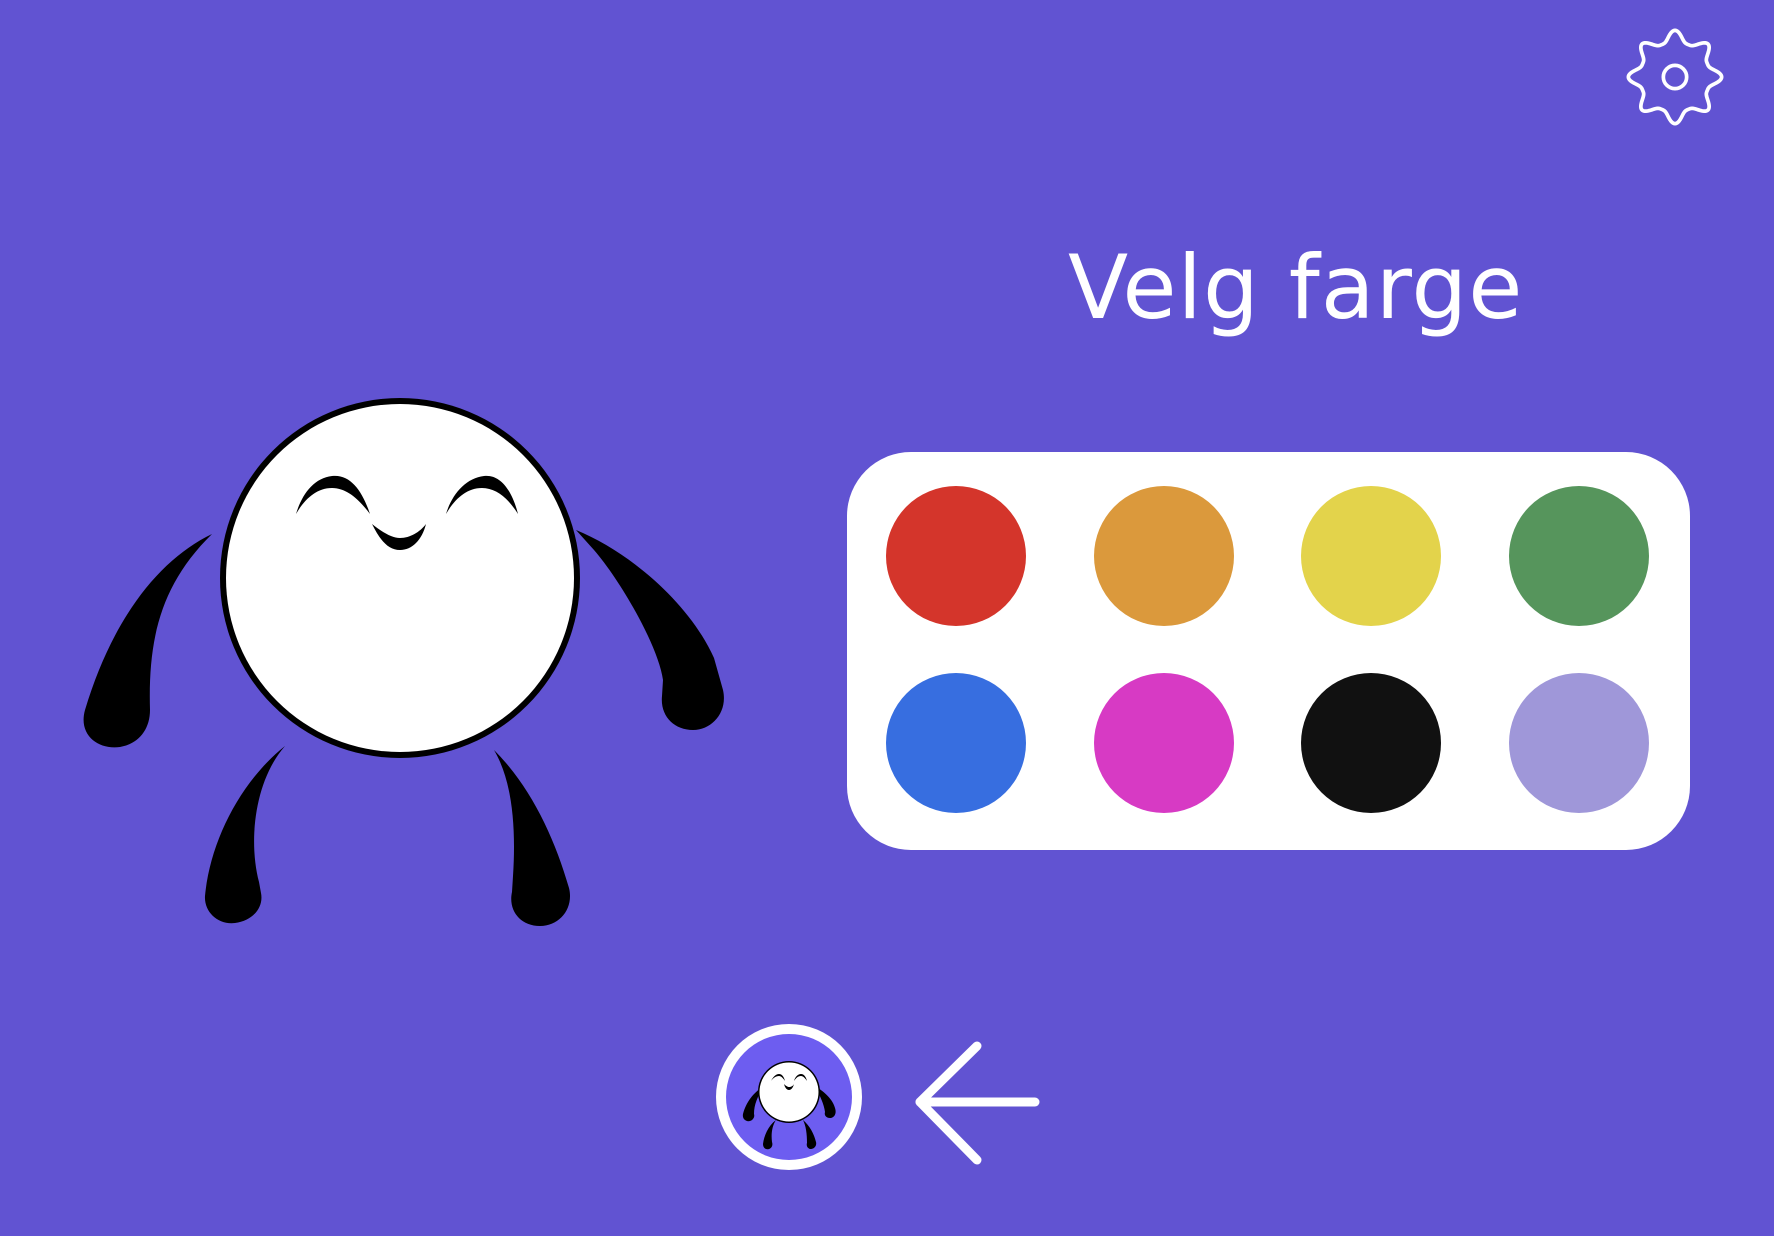  I want to click on character-avatar-icon, so click(789, 1105).